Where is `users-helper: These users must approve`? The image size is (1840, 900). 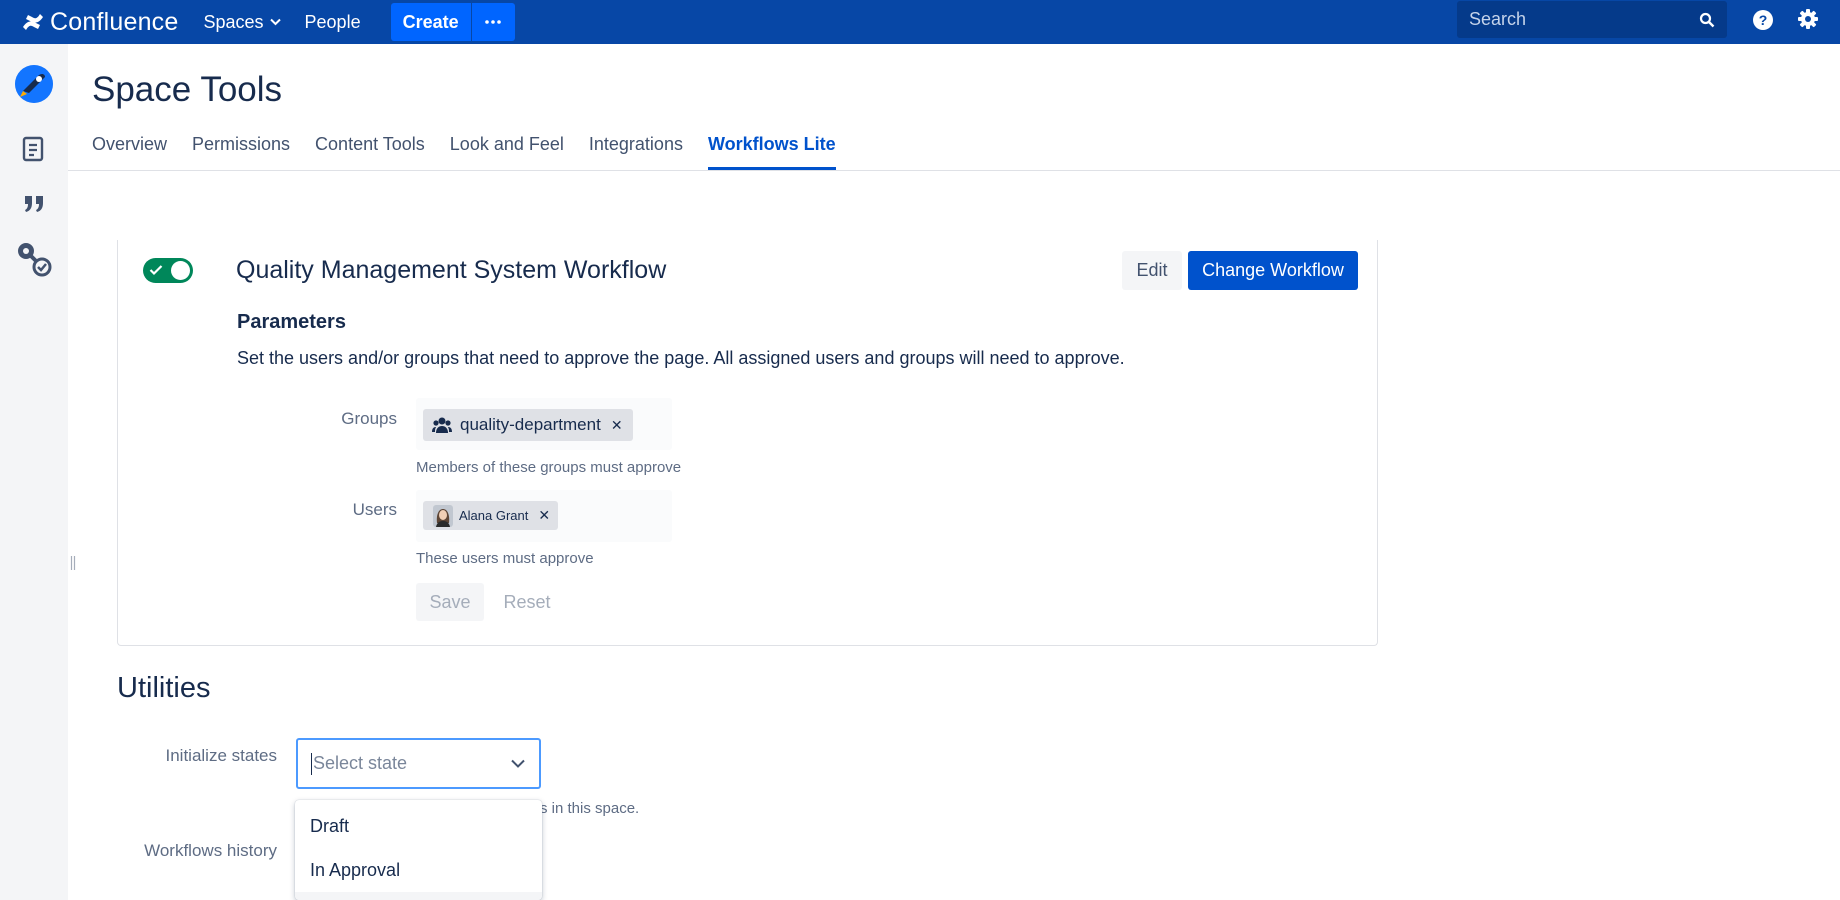 users-helper: These users must approve is located at coordinates (505, 558).